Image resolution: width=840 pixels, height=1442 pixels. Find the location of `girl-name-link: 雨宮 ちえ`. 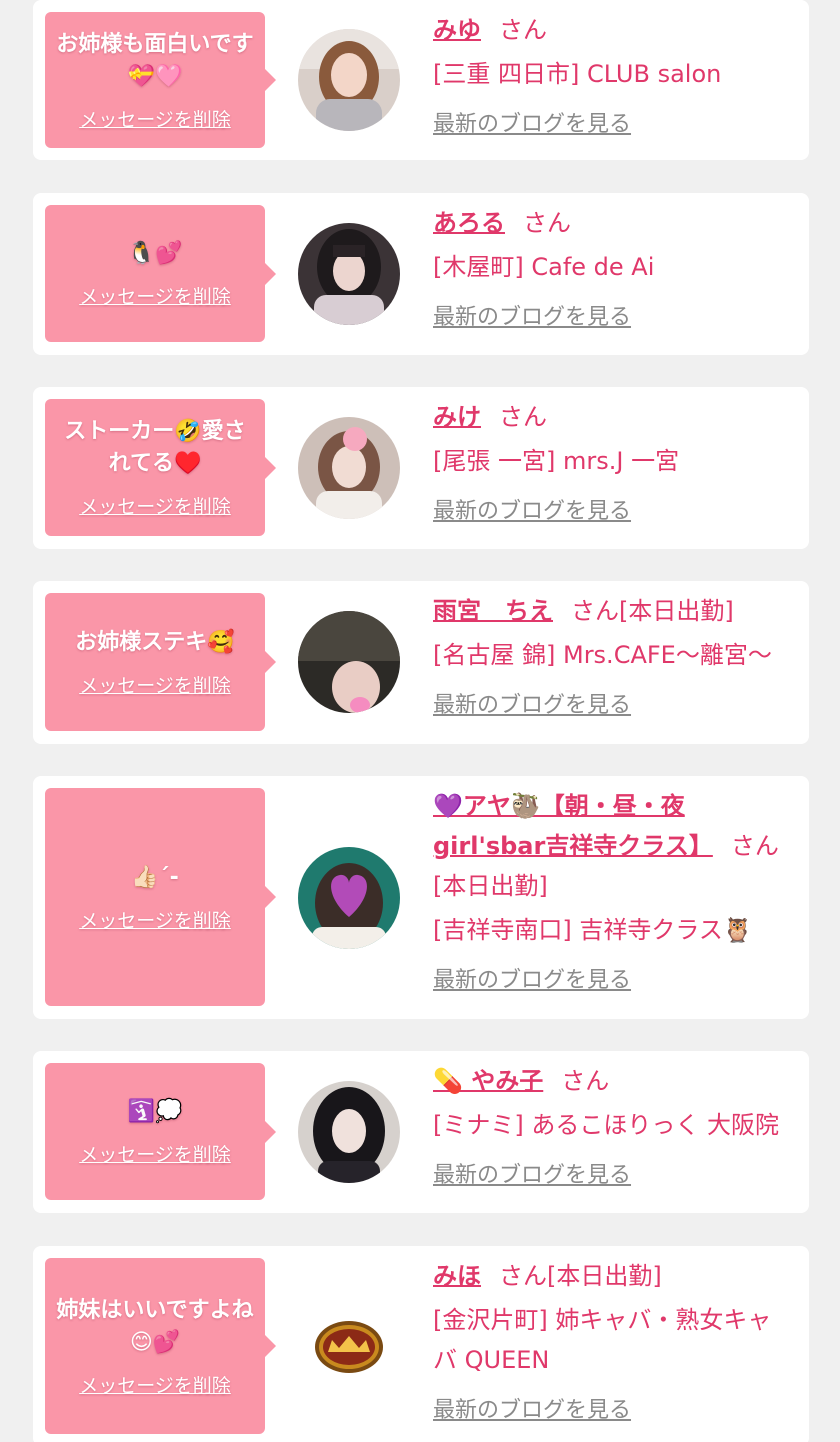

girl-name-link: 雨宮 ちえ is located at coordinates (493, 611).